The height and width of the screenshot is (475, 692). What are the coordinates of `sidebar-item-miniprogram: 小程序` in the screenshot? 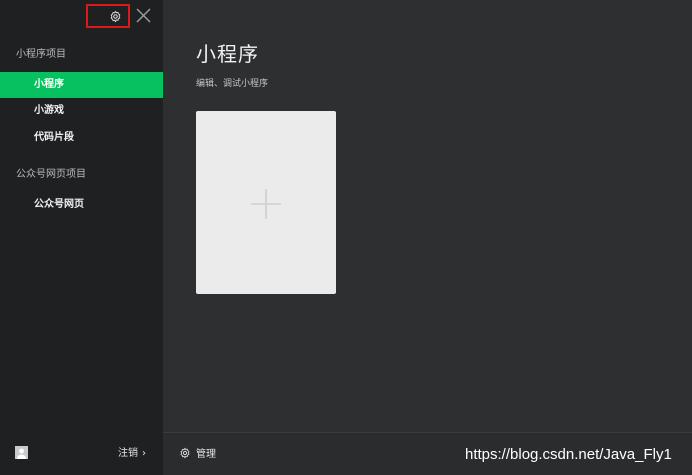 It's located at (81, 85).